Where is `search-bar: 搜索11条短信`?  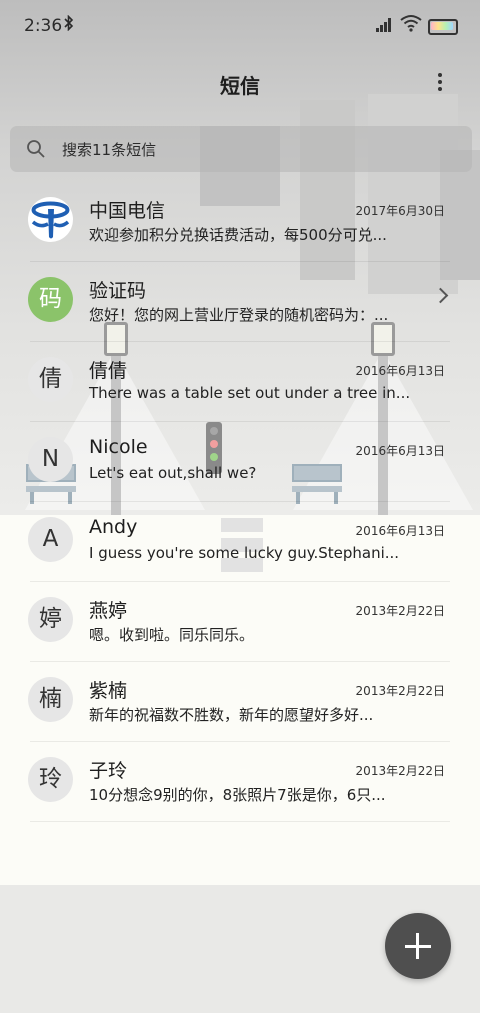
search-bar: 搜索11条短信 is located at coordinates (241, 149).